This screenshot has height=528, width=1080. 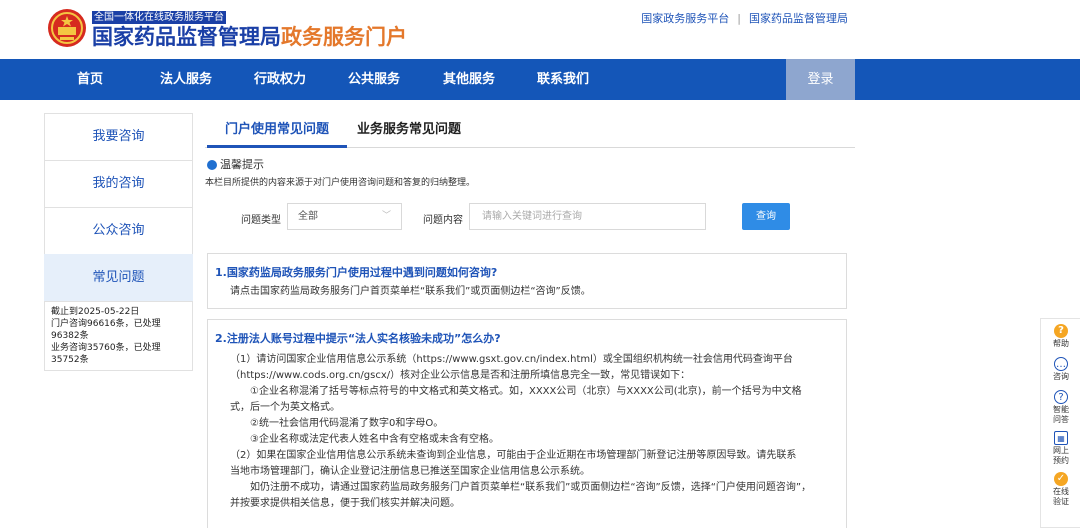 I want to click on nav-public-services: 公共服务, so click(x=374, y=79).